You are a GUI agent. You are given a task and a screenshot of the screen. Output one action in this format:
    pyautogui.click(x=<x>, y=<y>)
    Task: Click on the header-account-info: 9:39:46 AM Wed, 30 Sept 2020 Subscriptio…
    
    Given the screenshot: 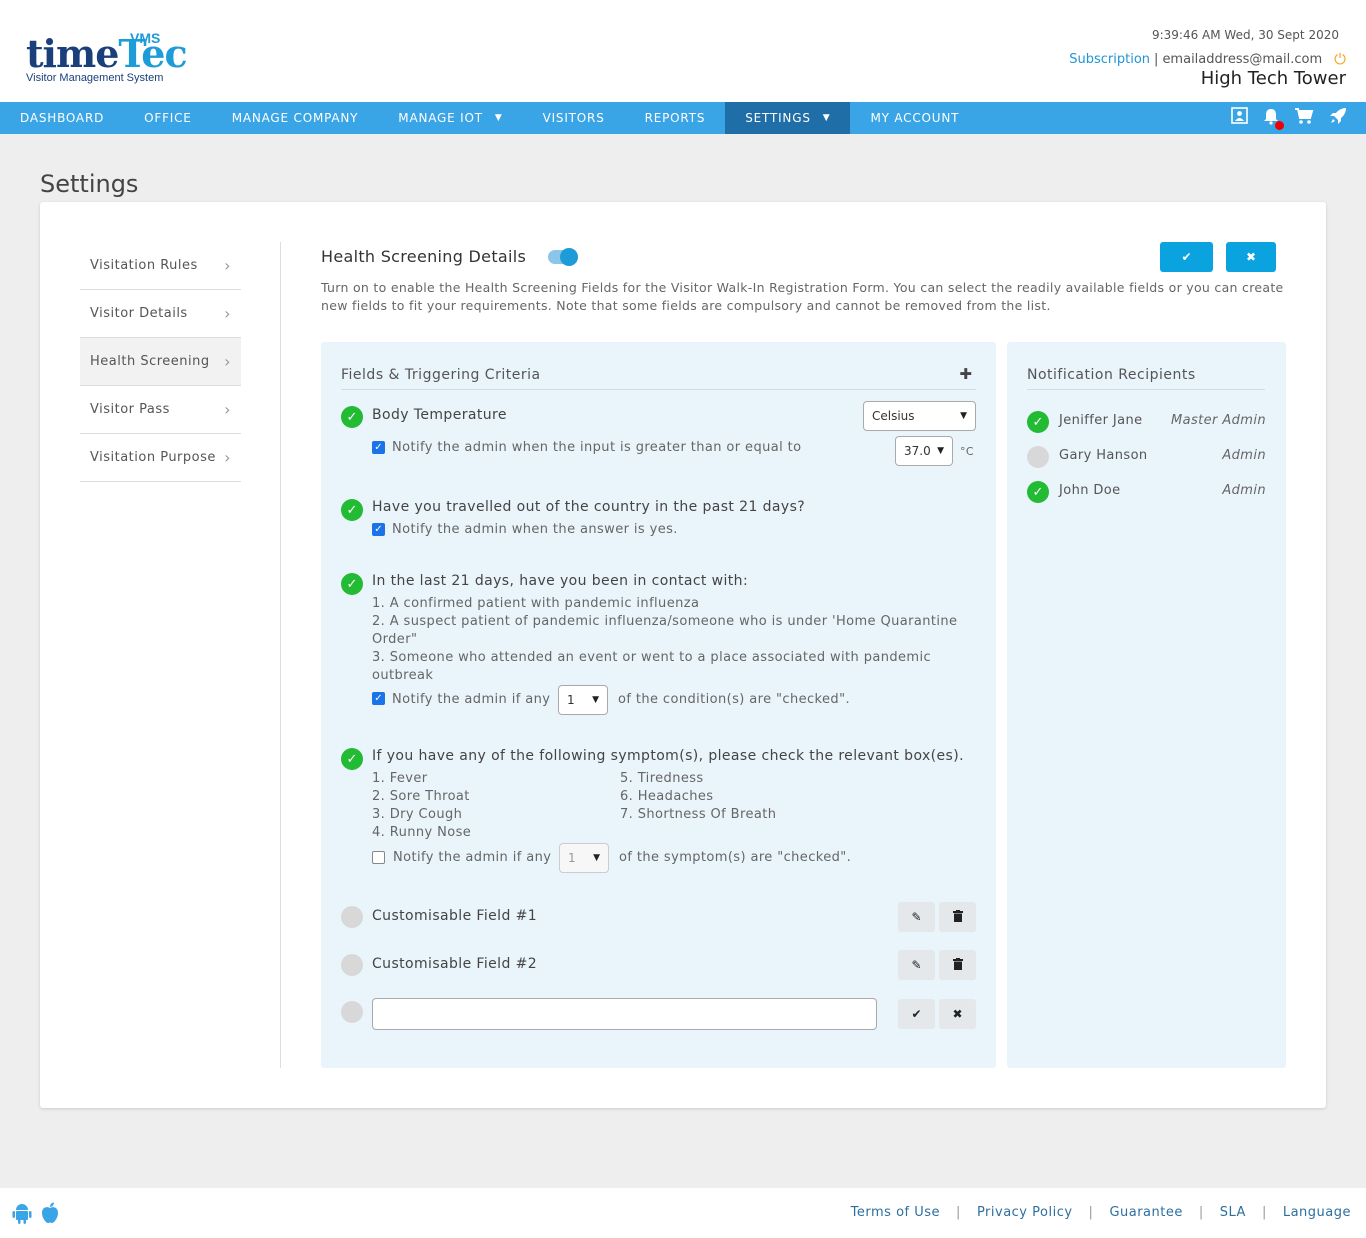 What is the action you would take?
    pyautogui.click(x=1207, y=58)
    